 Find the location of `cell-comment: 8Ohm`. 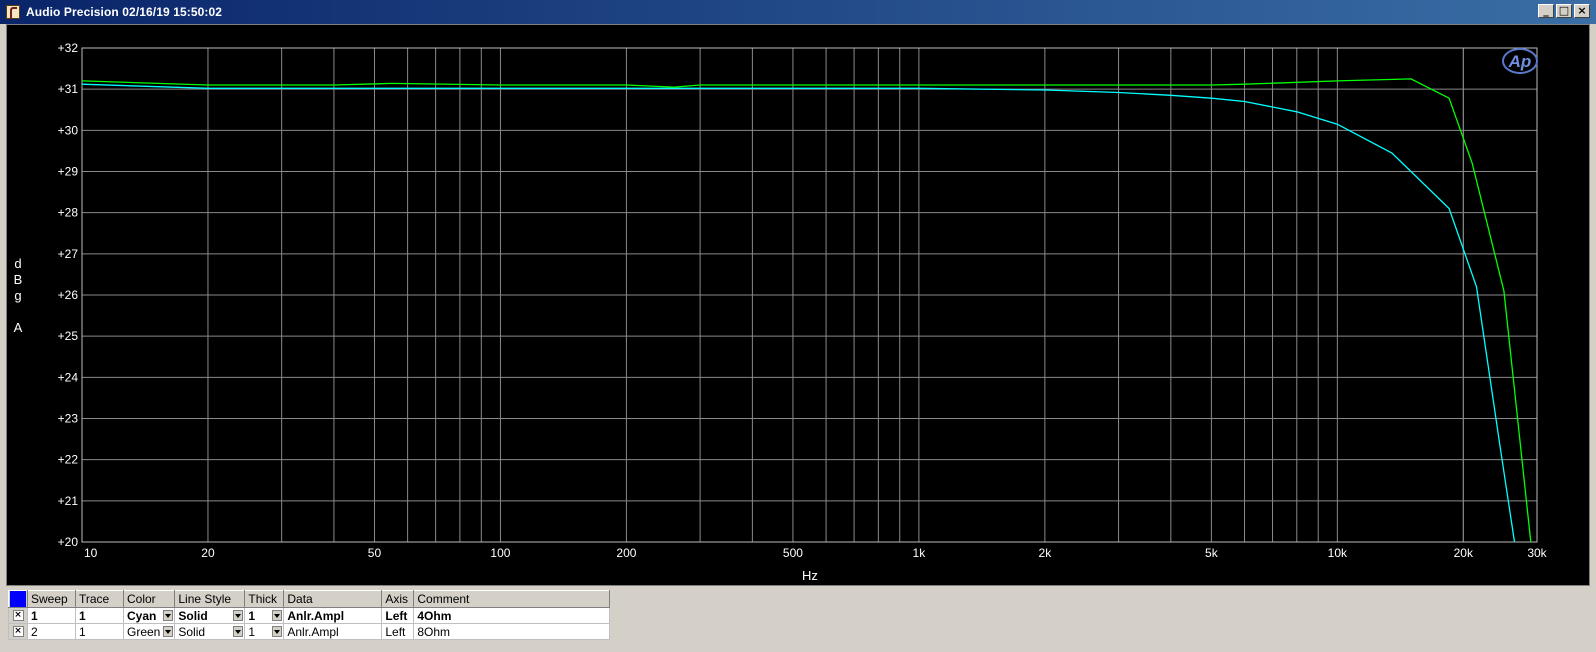

cell-comment: 8Ohm is located at coordinates (512, 631).